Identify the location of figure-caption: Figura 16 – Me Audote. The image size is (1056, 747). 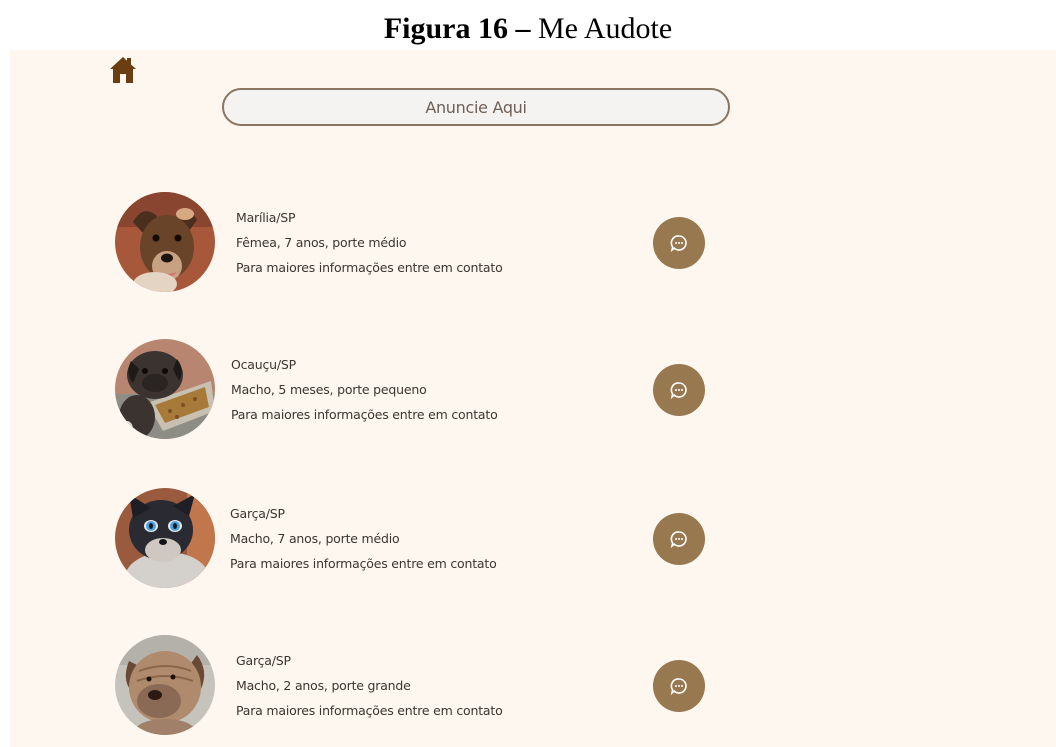
(528, 29).